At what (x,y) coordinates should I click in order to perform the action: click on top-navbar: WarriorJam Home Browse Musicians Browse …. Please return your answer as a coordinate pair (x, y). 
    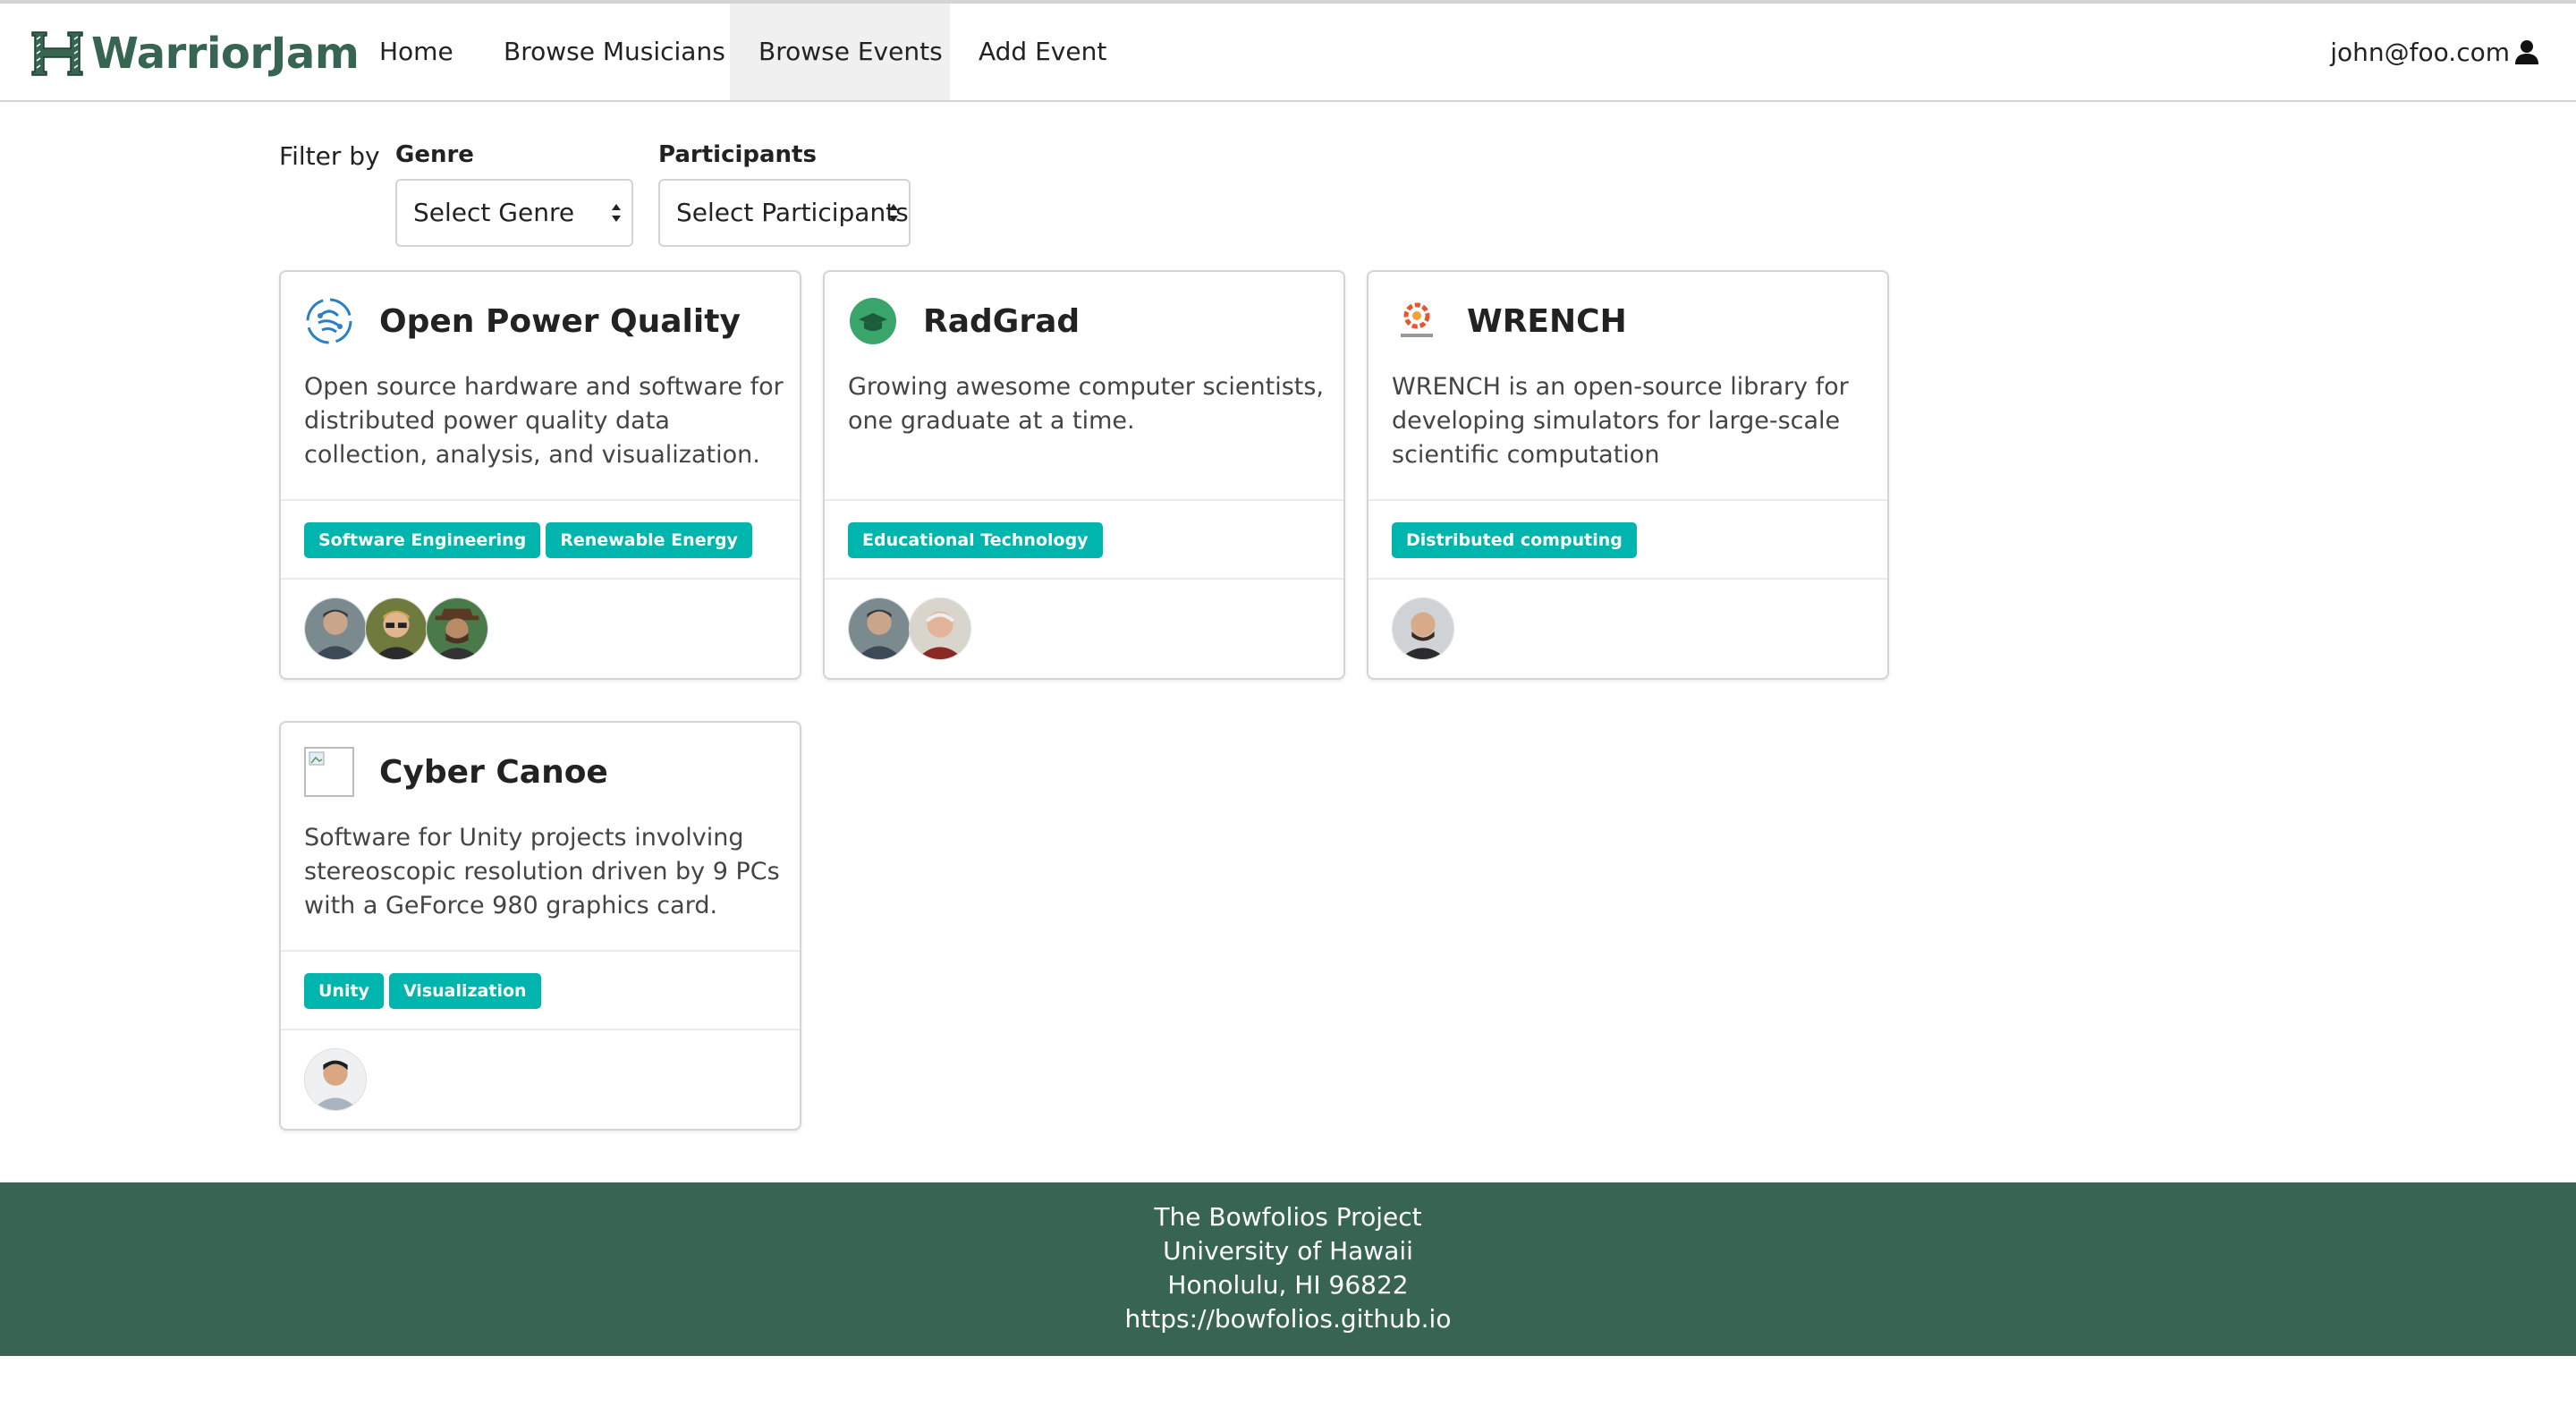
    Looking at the image, I should click on (1288, 51).